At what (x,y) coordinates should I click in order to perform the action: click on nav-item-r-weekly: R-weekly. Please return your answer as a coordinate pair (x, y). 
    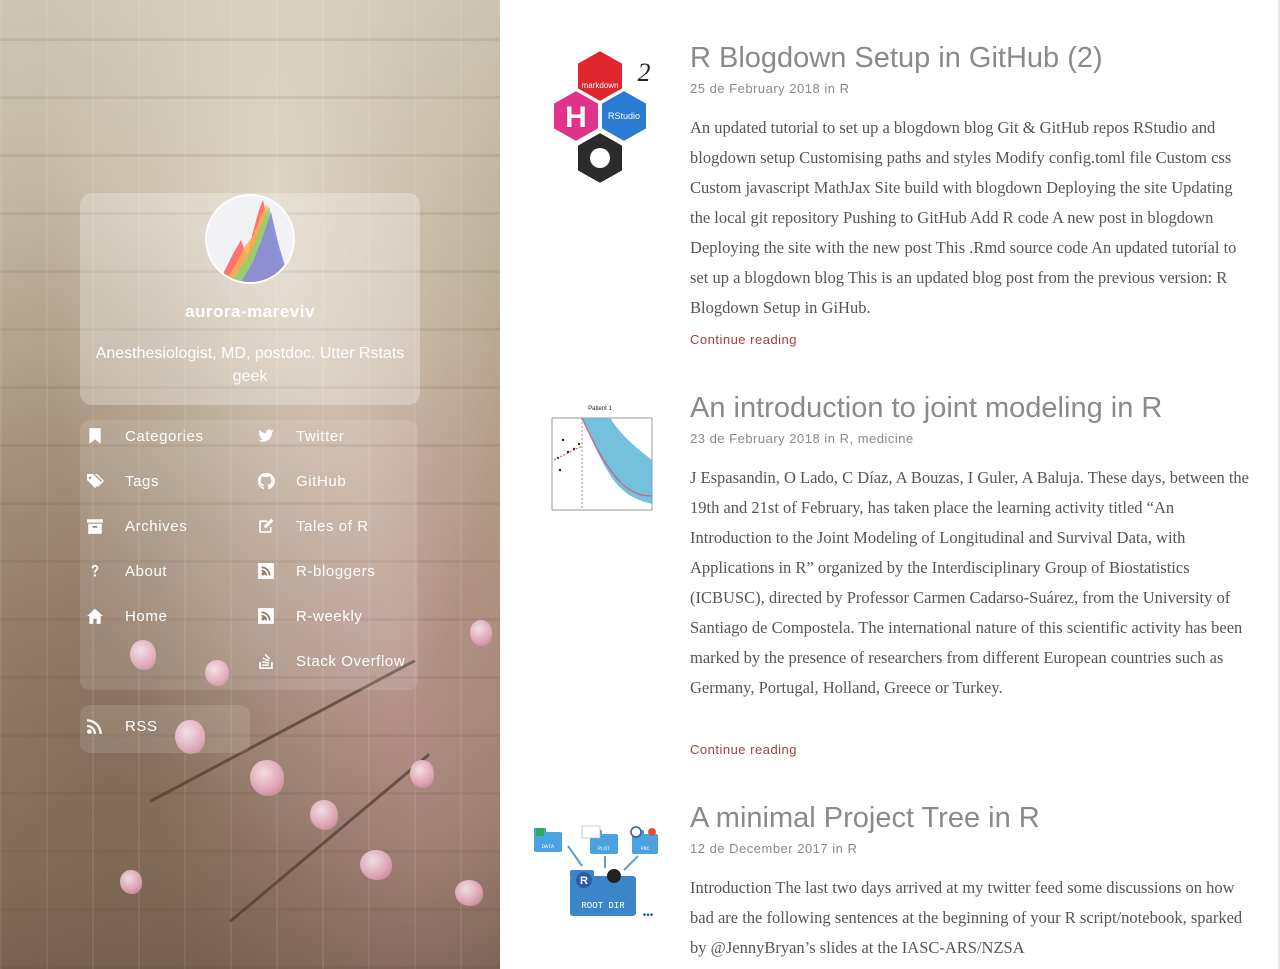
    Looking at the image, I should click on (309, 616).